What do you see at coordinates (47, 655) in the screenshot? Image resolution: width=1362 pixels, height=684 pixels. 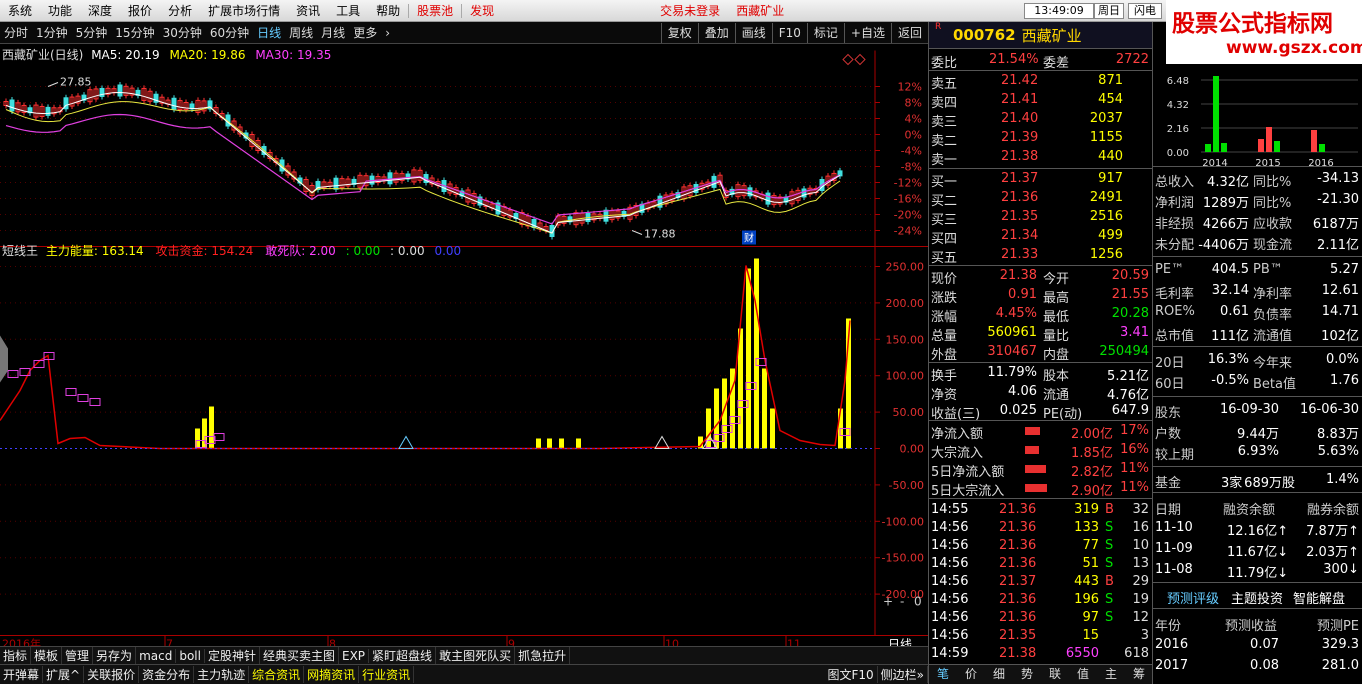 I see `indicator-tab: 模板` at bounding box center [47, 655].